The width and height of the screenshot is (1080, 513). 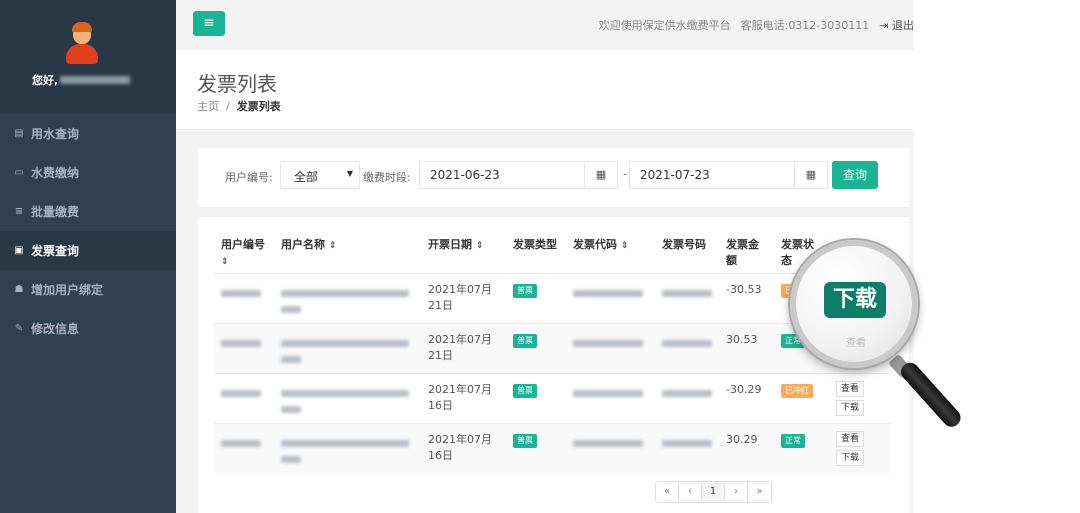 What do you see at coordinates (797, 390) in the screenshot?
I see `cell-status: 已冲红` at bounding box center [797, 390].